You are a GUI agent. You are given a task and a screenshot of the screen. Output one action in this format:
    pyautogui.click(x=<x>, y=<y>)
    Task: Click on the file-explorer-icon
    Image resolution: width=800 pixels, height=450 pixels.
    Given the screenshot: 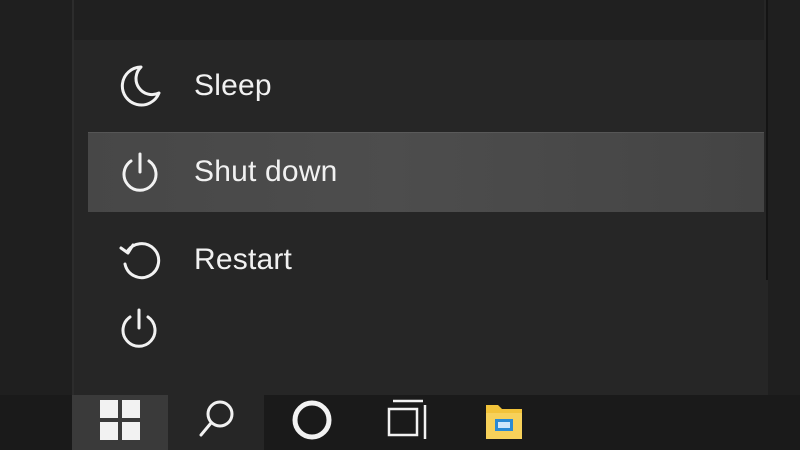 What is the action you would take?
    pyautogui.click(x=504, y=422)
    